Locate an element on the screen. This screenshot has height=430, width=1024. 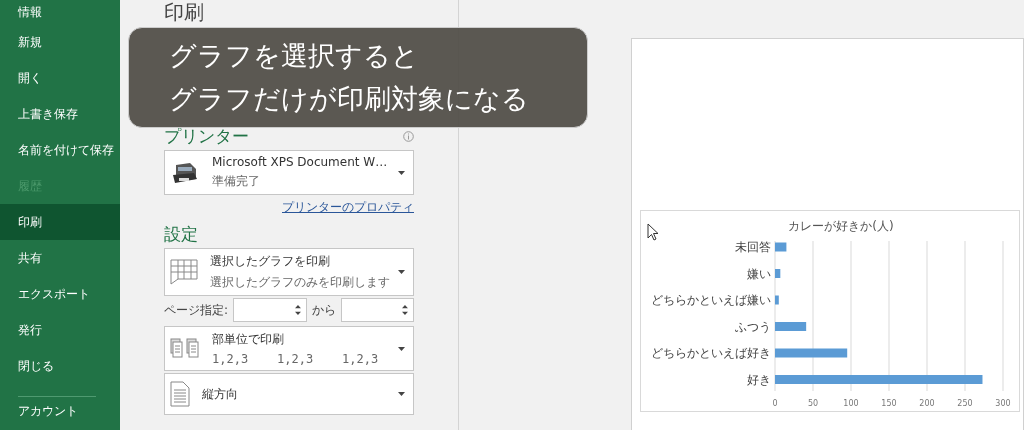
category-label: 好き is located at coordinates (759, 379).